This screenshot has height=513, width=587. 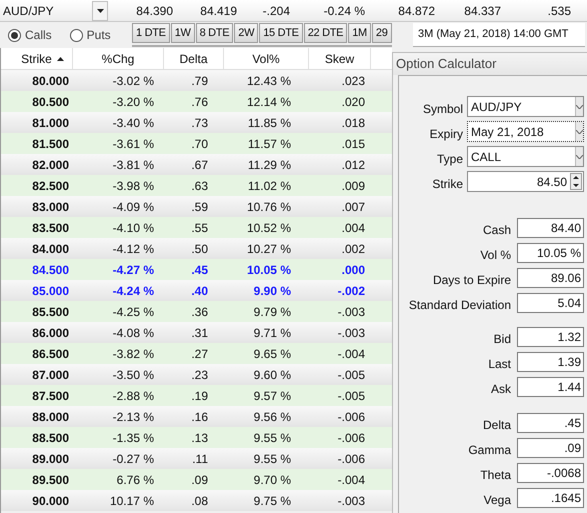 I want to click on table-cell-text: .76, so click(x=199, y=102).